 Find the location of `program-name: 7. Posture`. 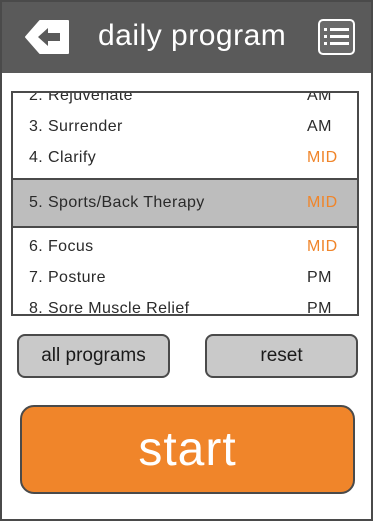

program-name: 7. Posture is located at coordinates (67, 277).